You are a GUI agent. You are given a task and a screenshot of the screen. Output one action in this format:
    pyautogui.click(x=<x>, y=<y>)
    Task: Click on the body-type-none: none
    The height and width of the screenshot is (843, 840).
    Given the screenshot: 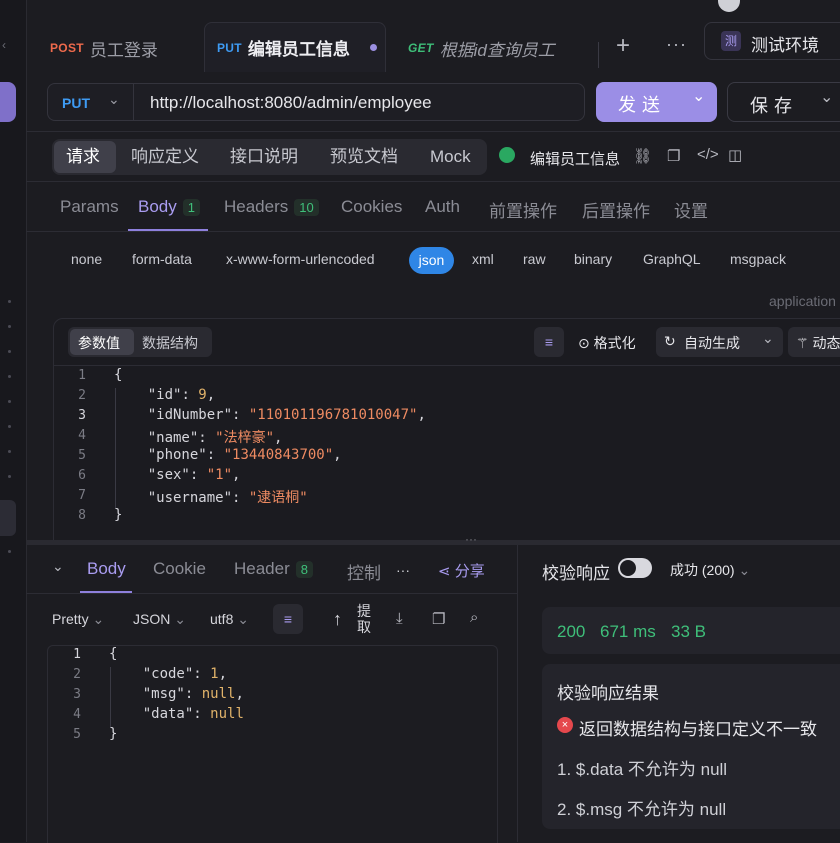 What is the action you would take?
    pyautogui.click(x=86, y=259)
    